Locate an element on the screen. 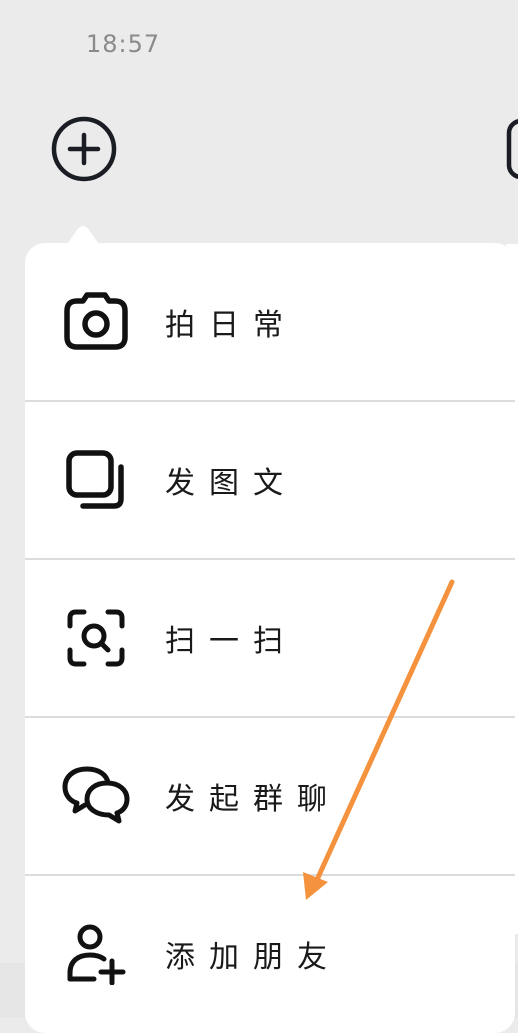 Image resolution: width=518 pixels, height=1033 pixels. menu-item-add-friend: 添加朋友 is located at coordinates (270, 953).